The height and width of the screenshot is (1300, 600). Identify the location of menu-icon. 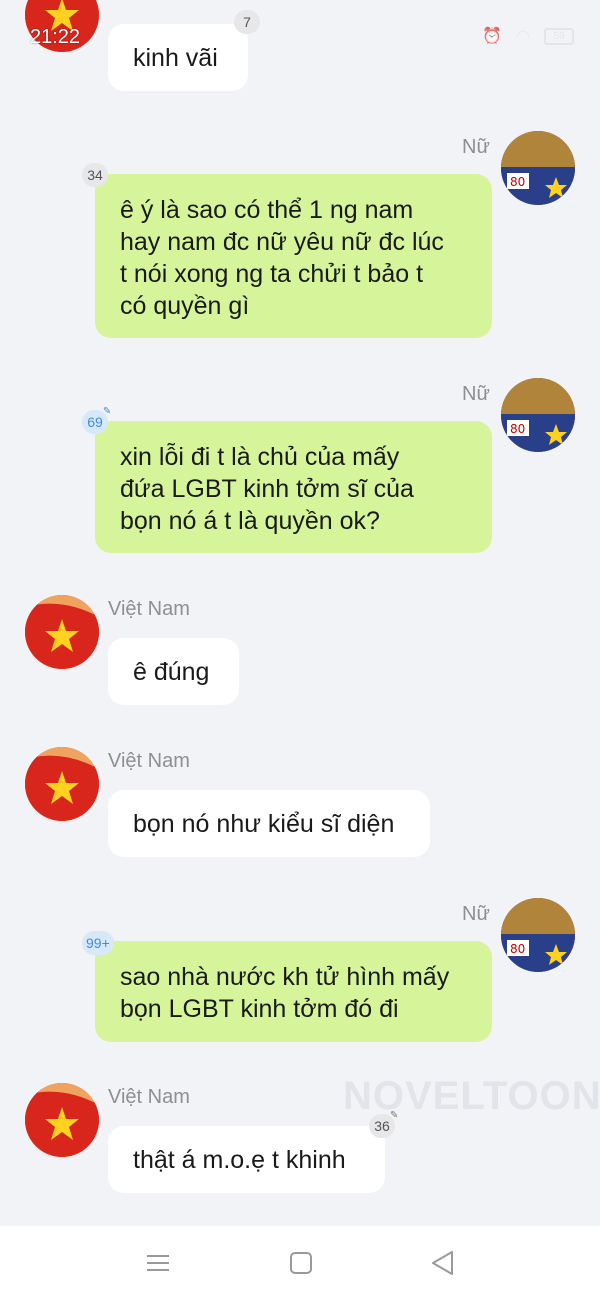
(158, 1263).